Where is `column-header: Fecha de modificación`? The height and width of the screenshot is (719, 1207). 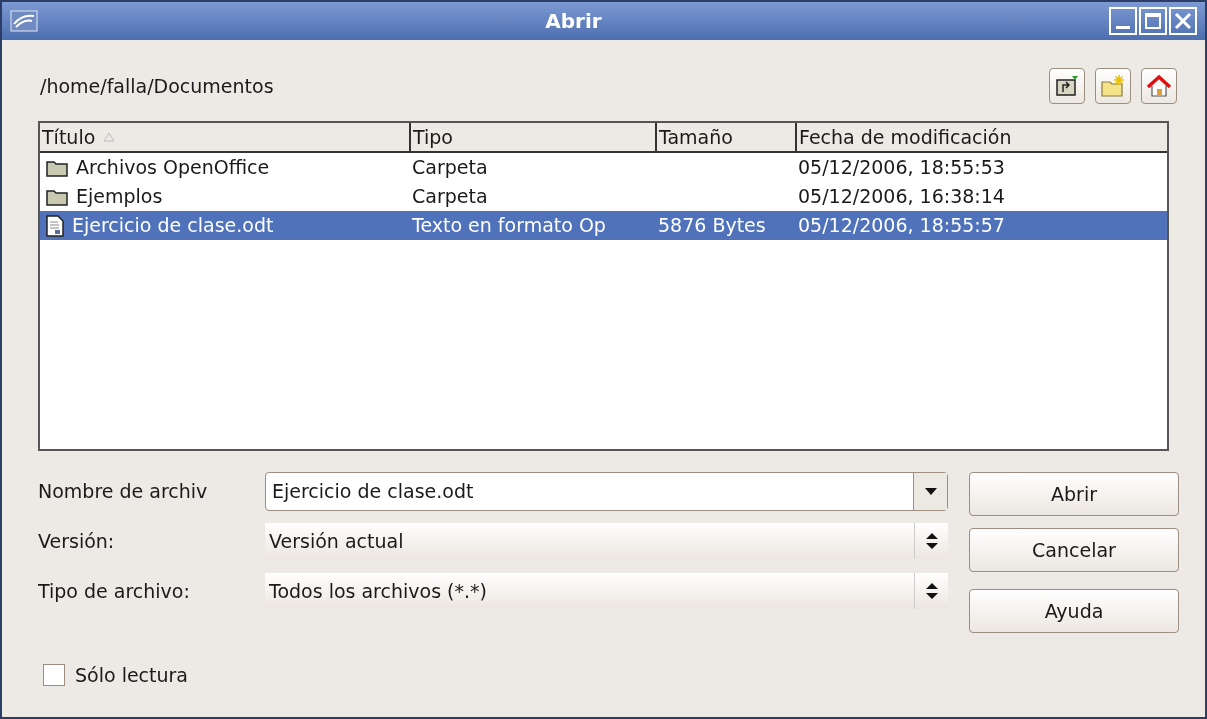
column-header: Fecha de modificación is located at coordinates (981, 137).